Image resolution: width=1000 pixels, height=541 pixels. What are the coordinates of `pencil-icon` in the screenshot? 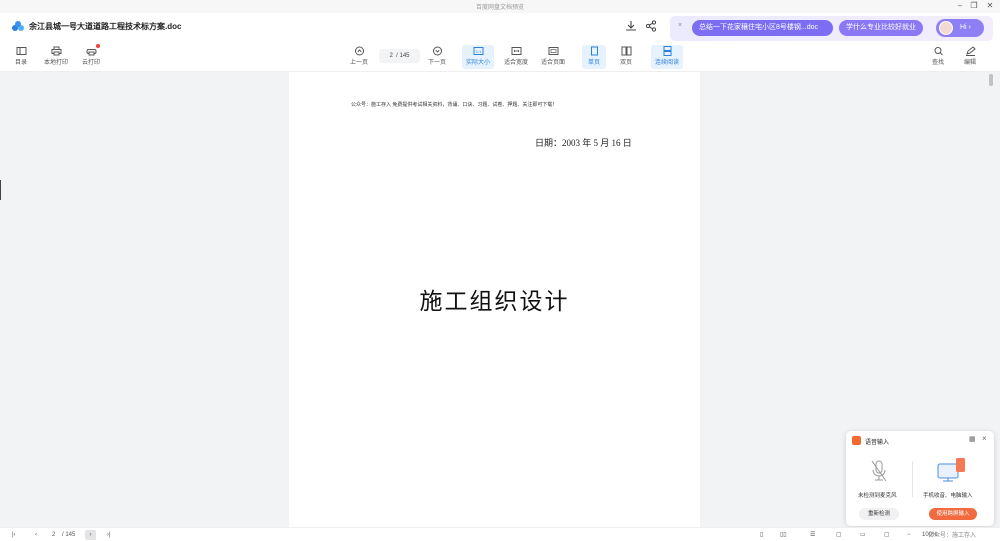 It's located at (970, 51).